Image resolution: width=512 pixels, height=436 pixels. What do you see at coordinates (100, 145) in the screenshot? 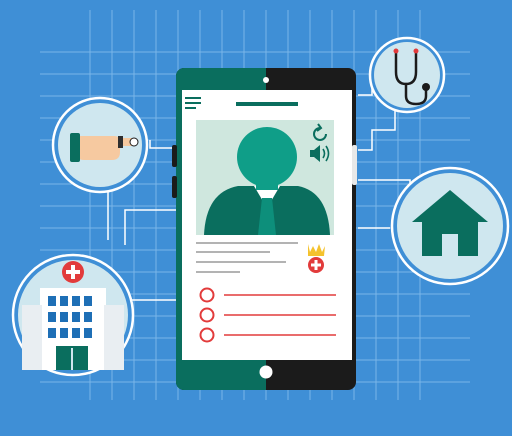
I see `hand-pulse-bubble` at bounding box center [100, 145].